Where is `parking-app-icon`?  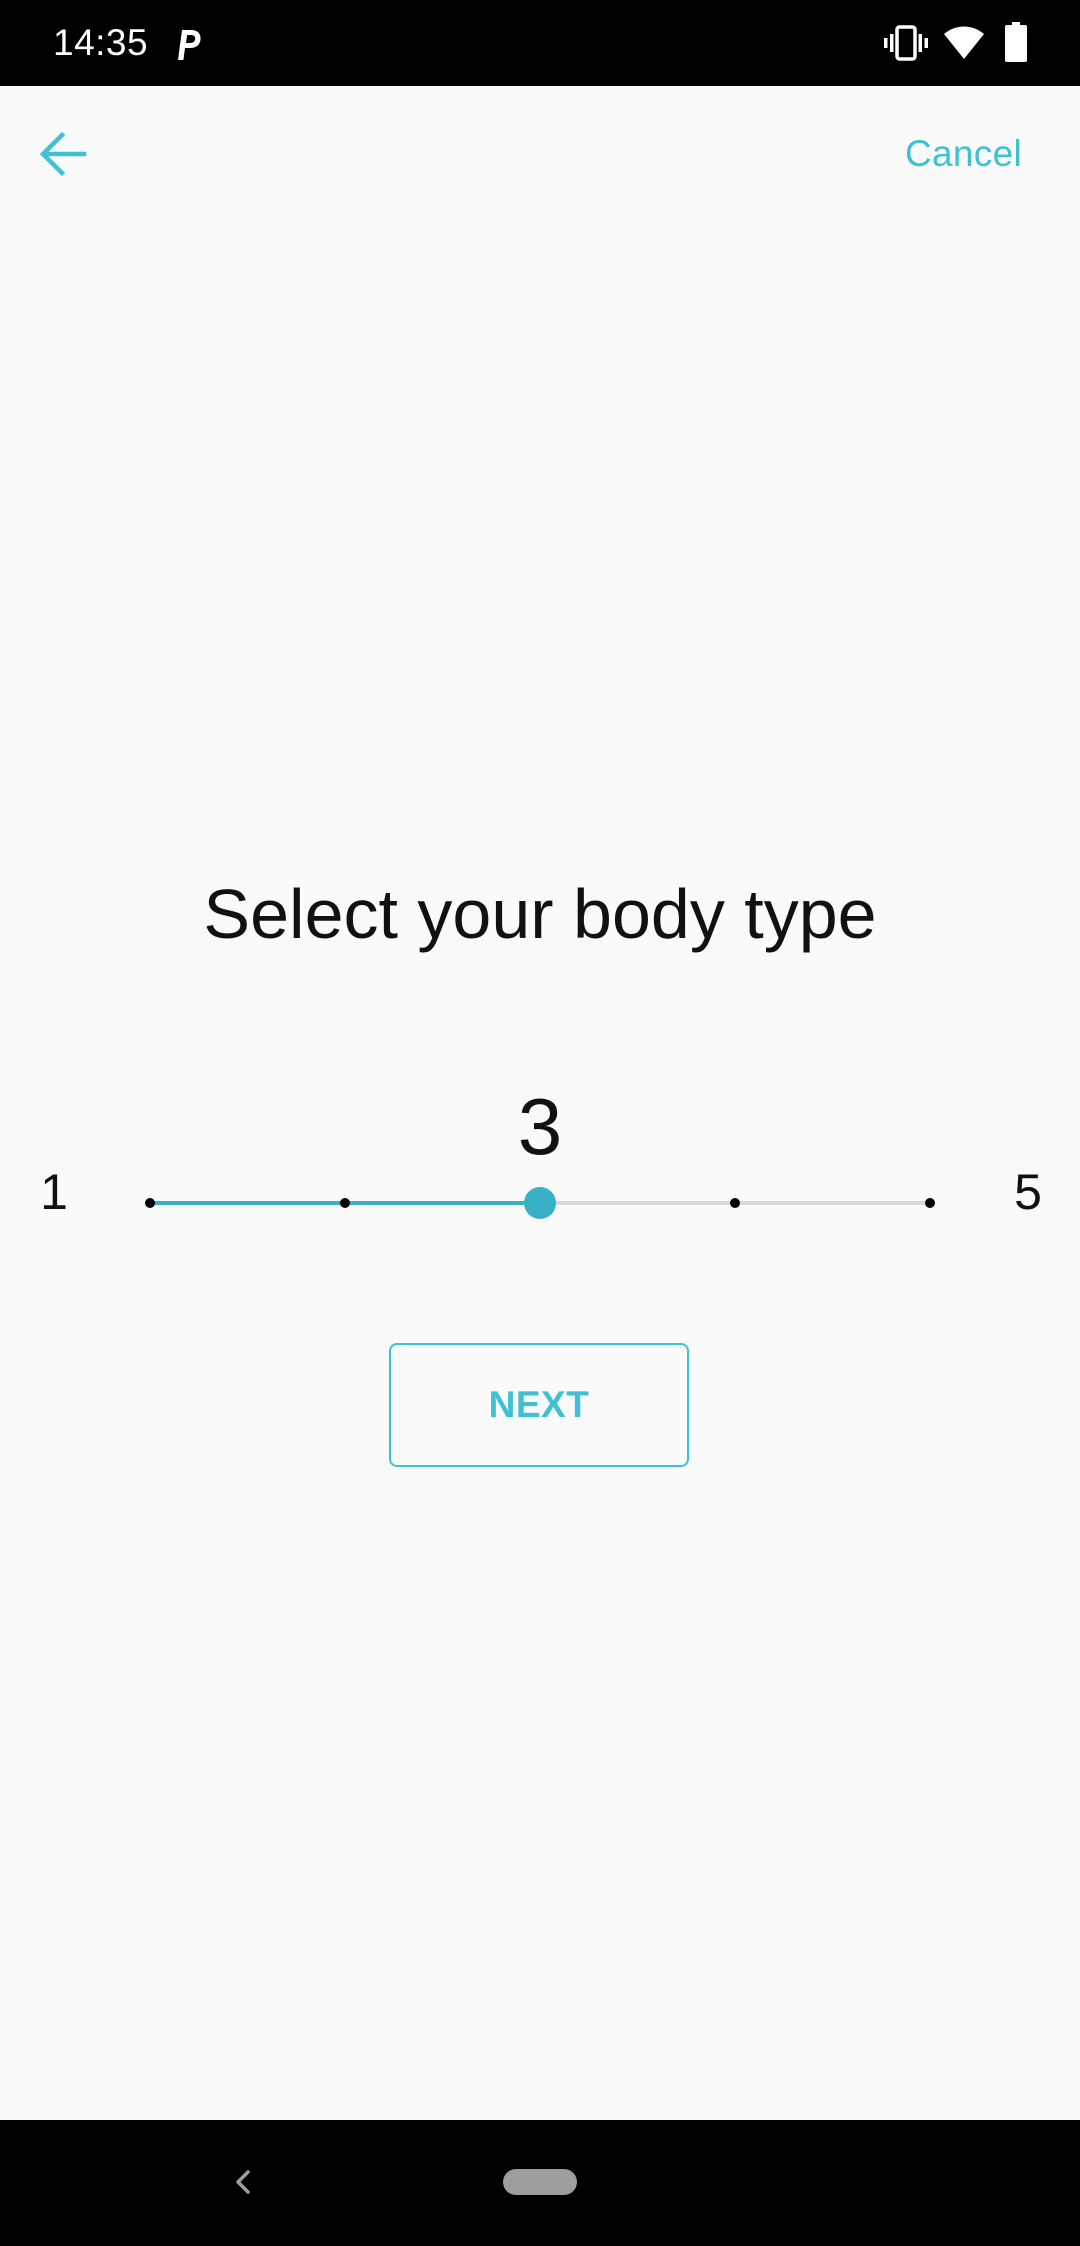
parking-app-icon is located at coordinates (189, 45).